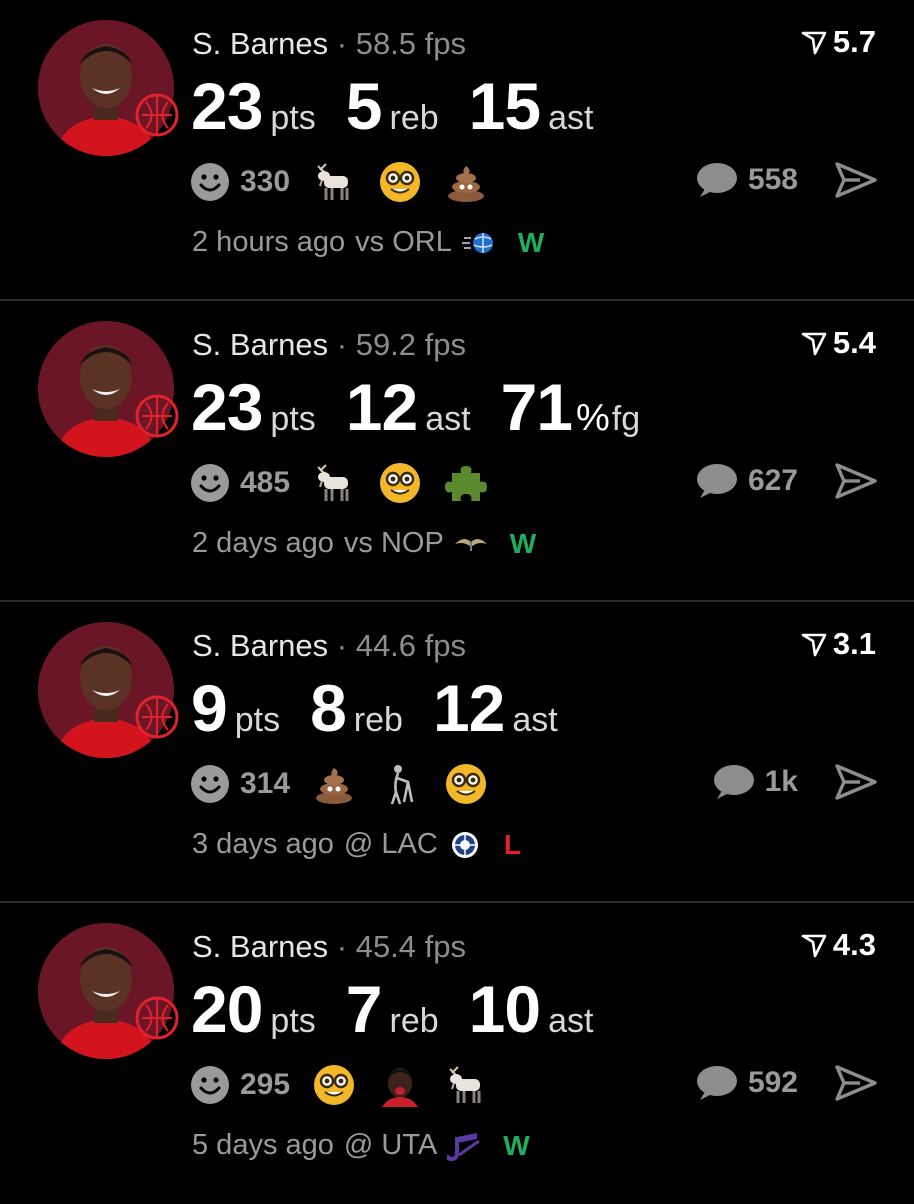 The height and width of the screenshot is (1204, 914). What do you see at coordinates (838, 945) in the screenshot?
I see `rating-score: 4.3` at bounding box center [838, 945].